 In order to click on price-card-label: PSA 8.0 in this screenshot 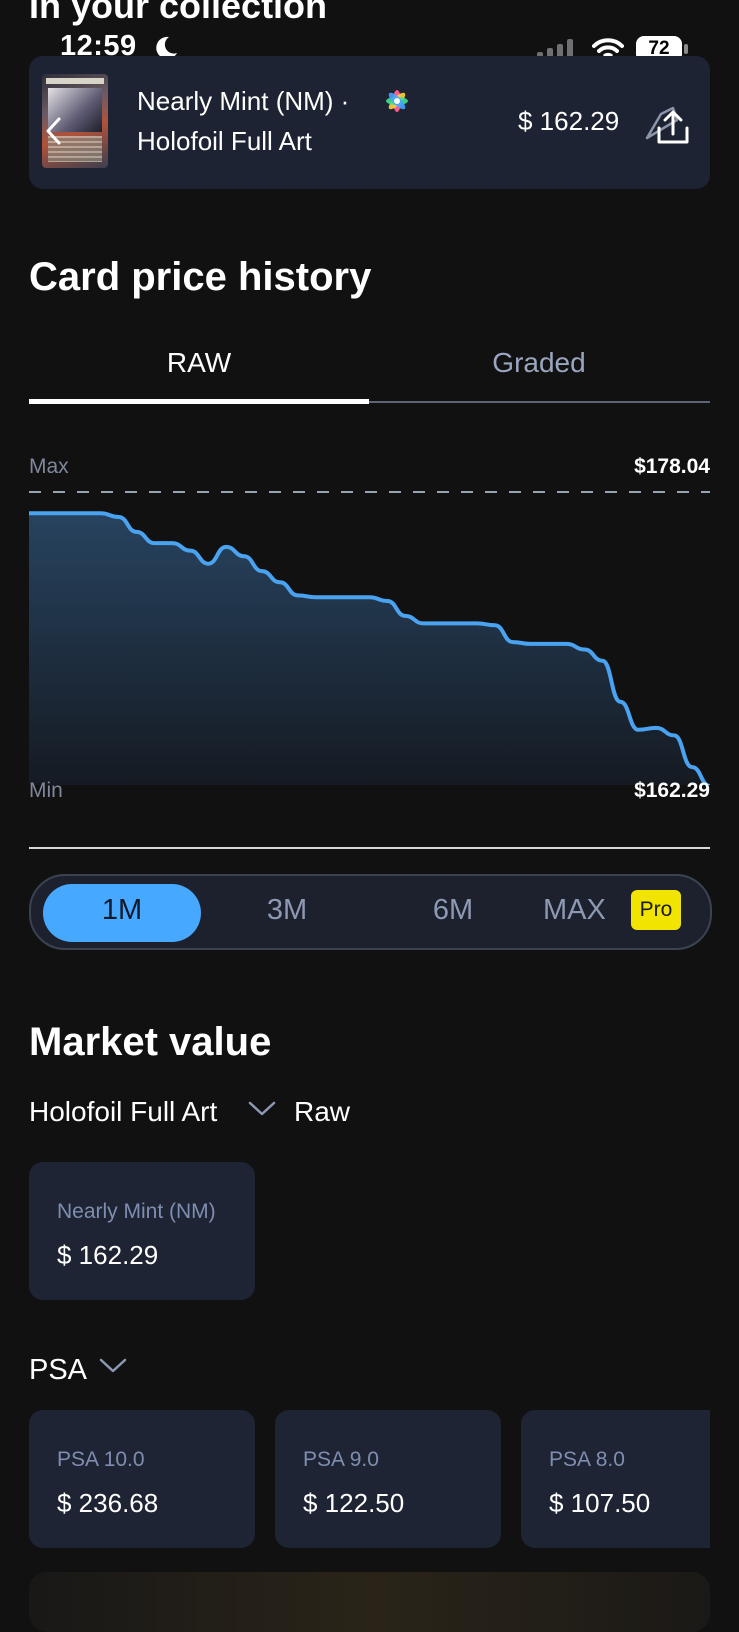, I will do `click(587, 1459)`.